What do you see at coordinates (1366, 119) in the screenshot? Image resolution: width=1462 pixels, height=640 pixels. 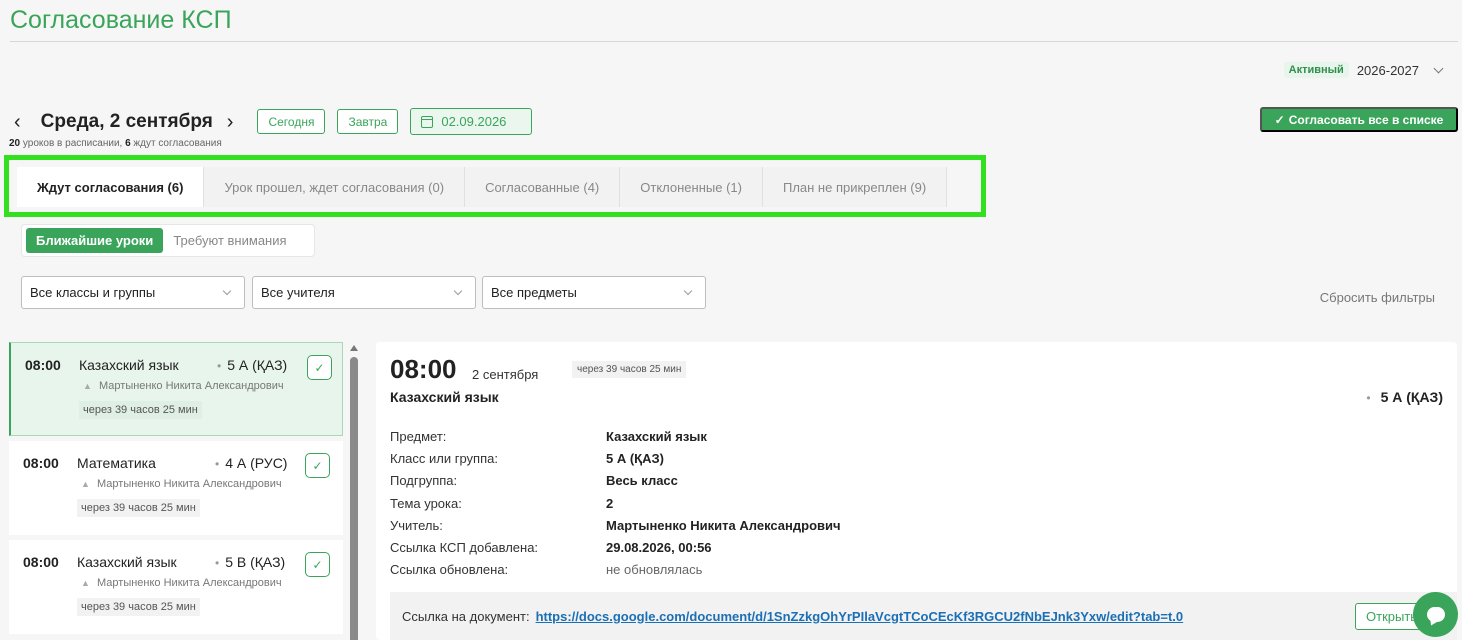 I see `approve-all-label: Согласовать все в списке` at bounding box center [1366, 119].